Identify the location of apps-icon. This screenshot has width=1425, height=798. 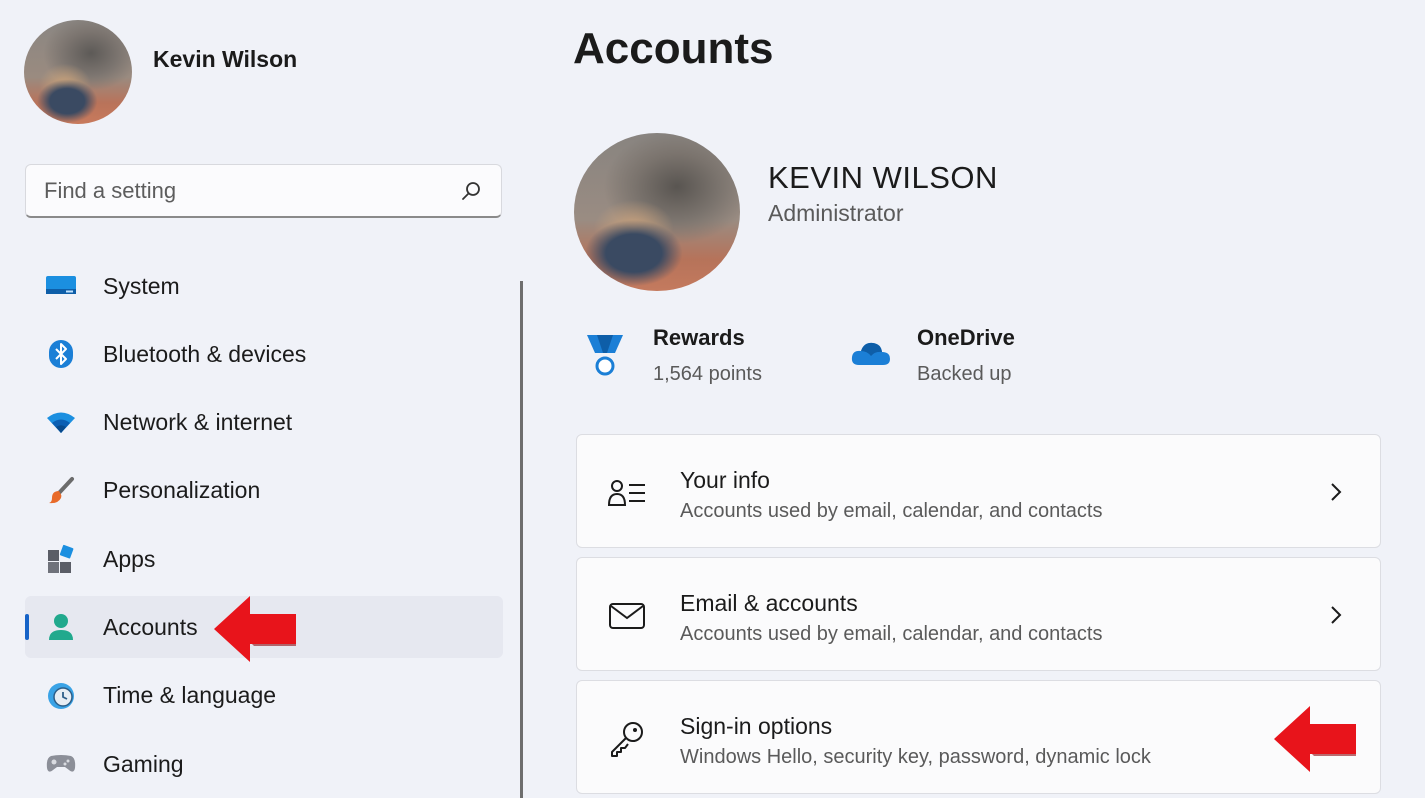
(61, 559).